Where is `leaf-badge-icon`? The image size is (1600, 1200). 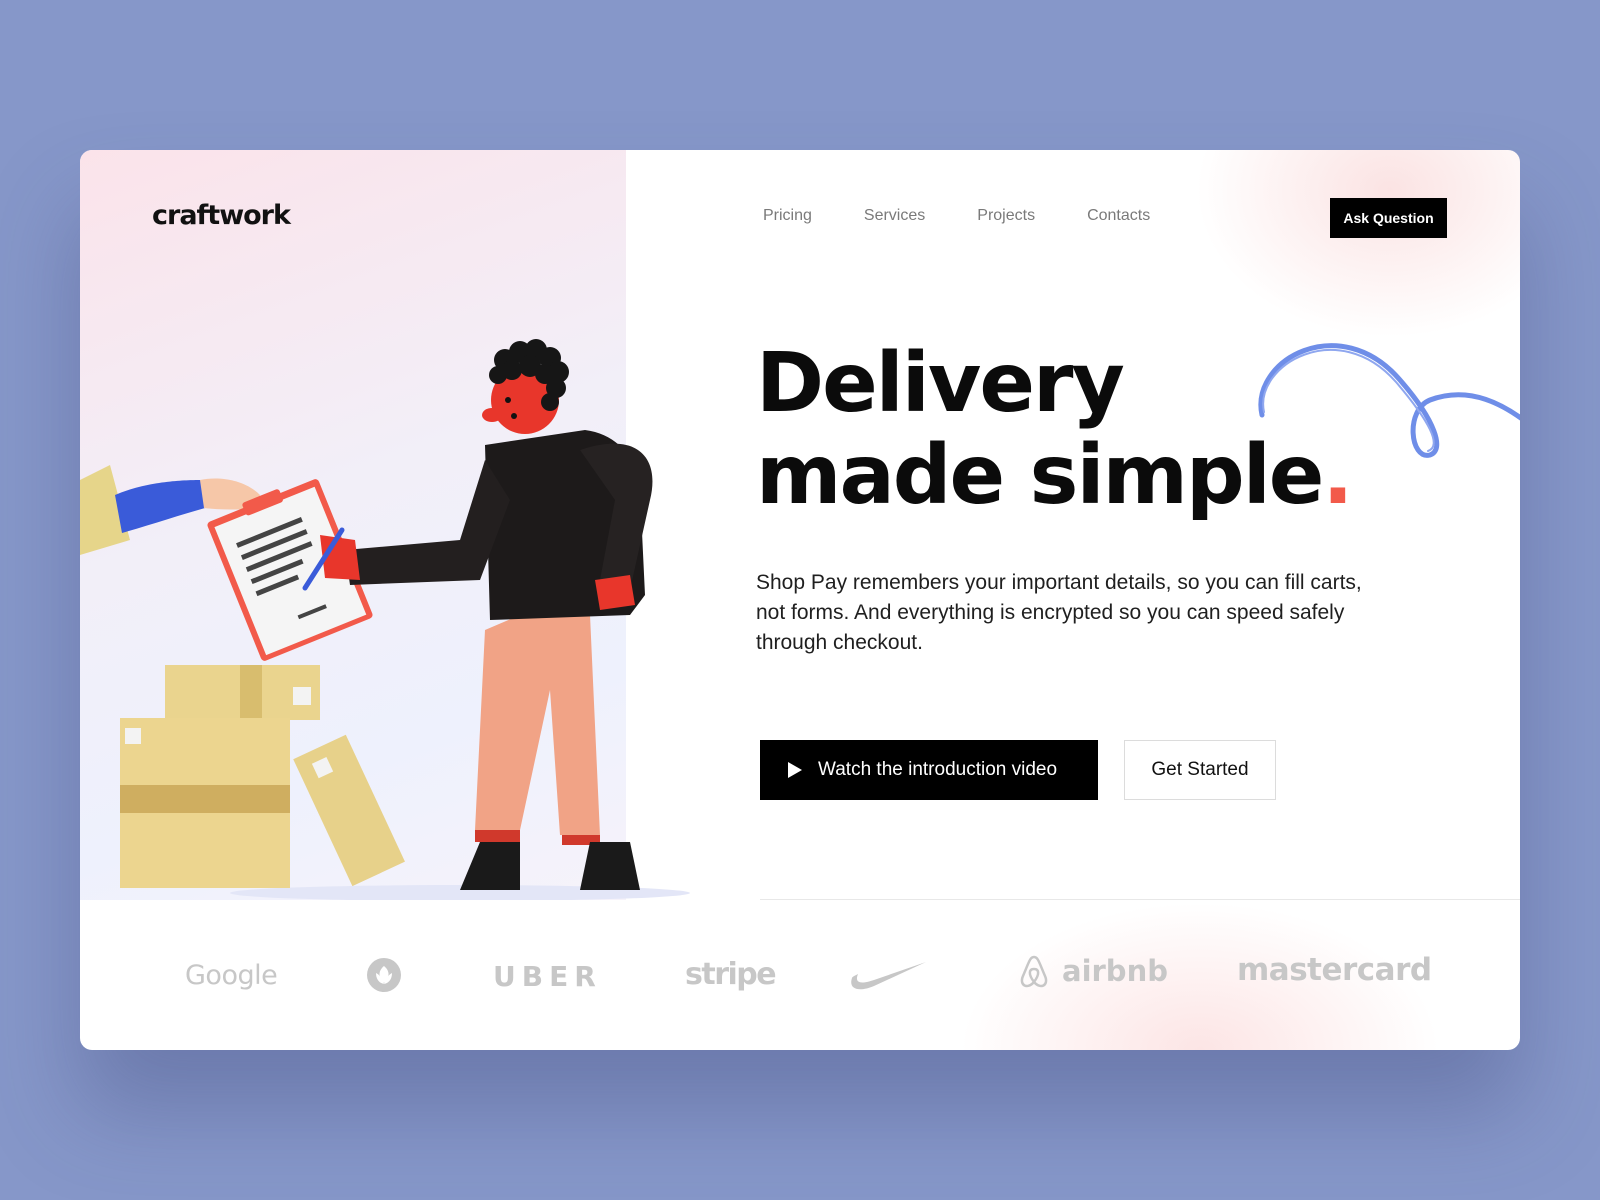
leaf-badge-icon is located at coordinates (384, 975).